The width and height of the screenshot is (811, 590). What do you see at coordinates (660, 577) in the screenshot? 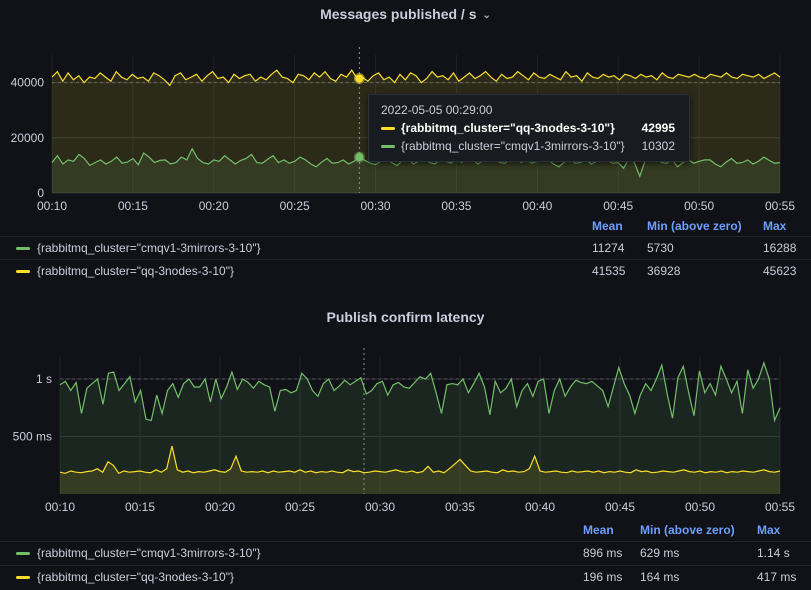
I see `legend-min: 164 ms` at bounding box center [660, 577].